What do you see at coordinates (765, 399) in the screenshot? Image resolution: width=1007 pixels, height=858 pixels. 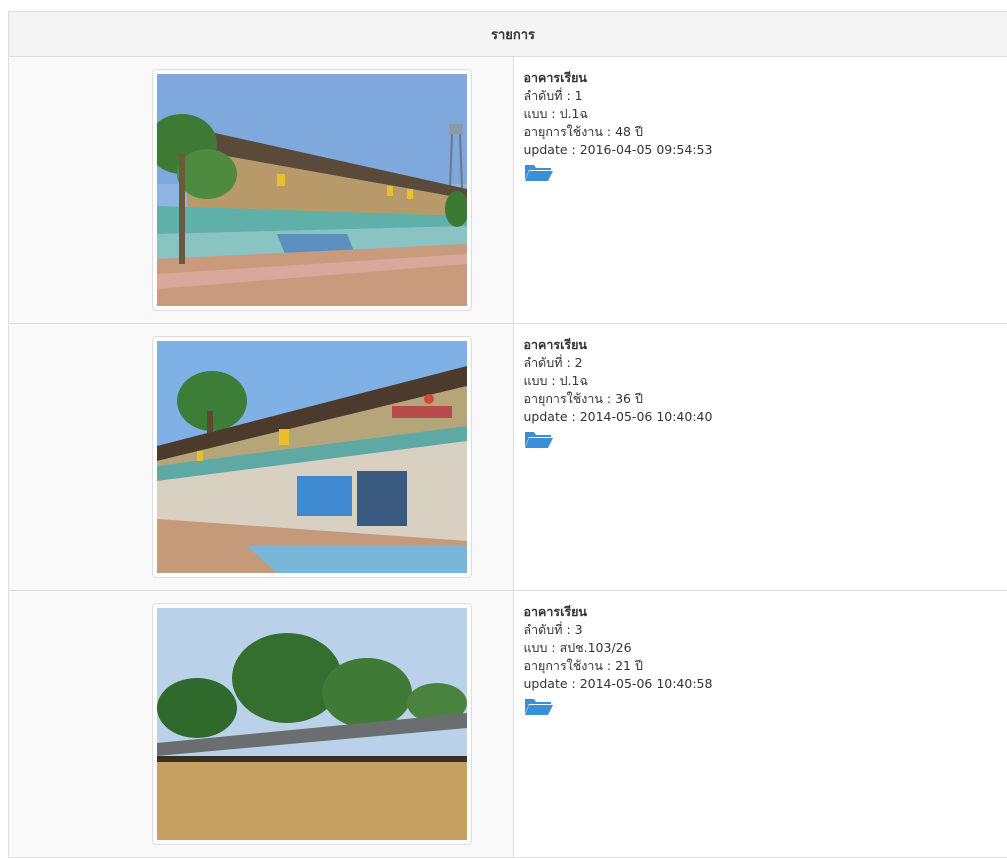 I see `building-age: อายุการใช้งาน : 36 ปี` at bounding box center [765, 399].